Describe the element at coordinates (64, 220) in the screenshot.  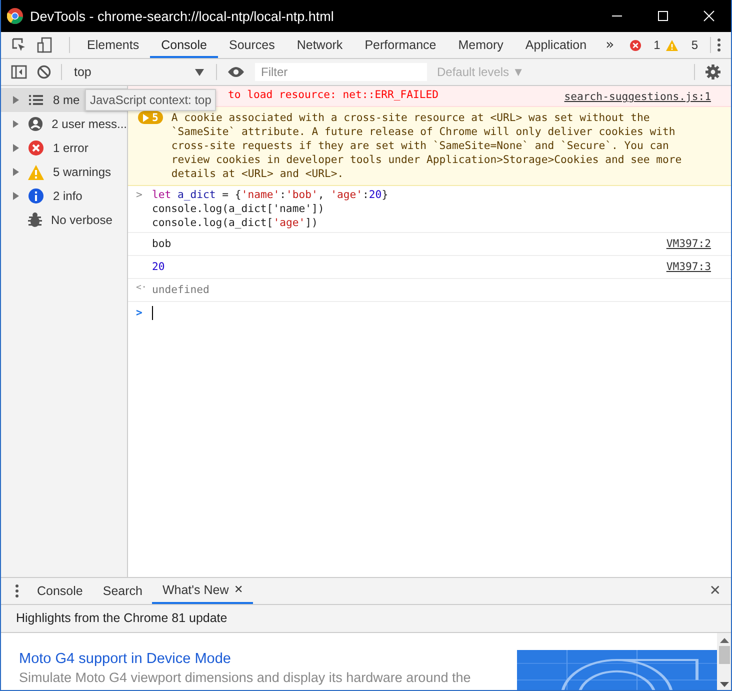
I see `sidebar-item: No verbose` at that location.